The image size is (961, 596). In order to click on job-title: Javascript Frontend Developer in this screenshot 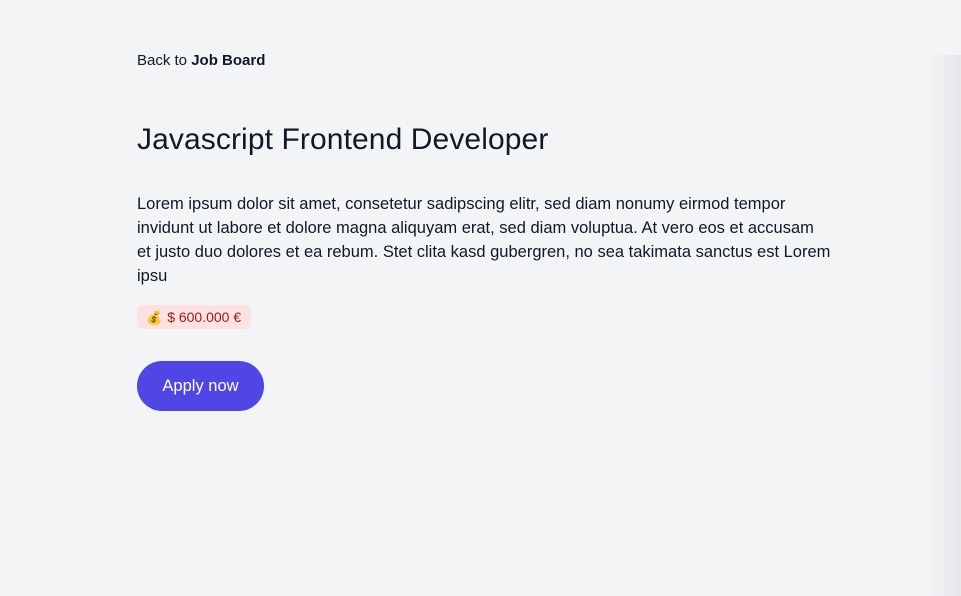, I will do `click(343, 139)`.